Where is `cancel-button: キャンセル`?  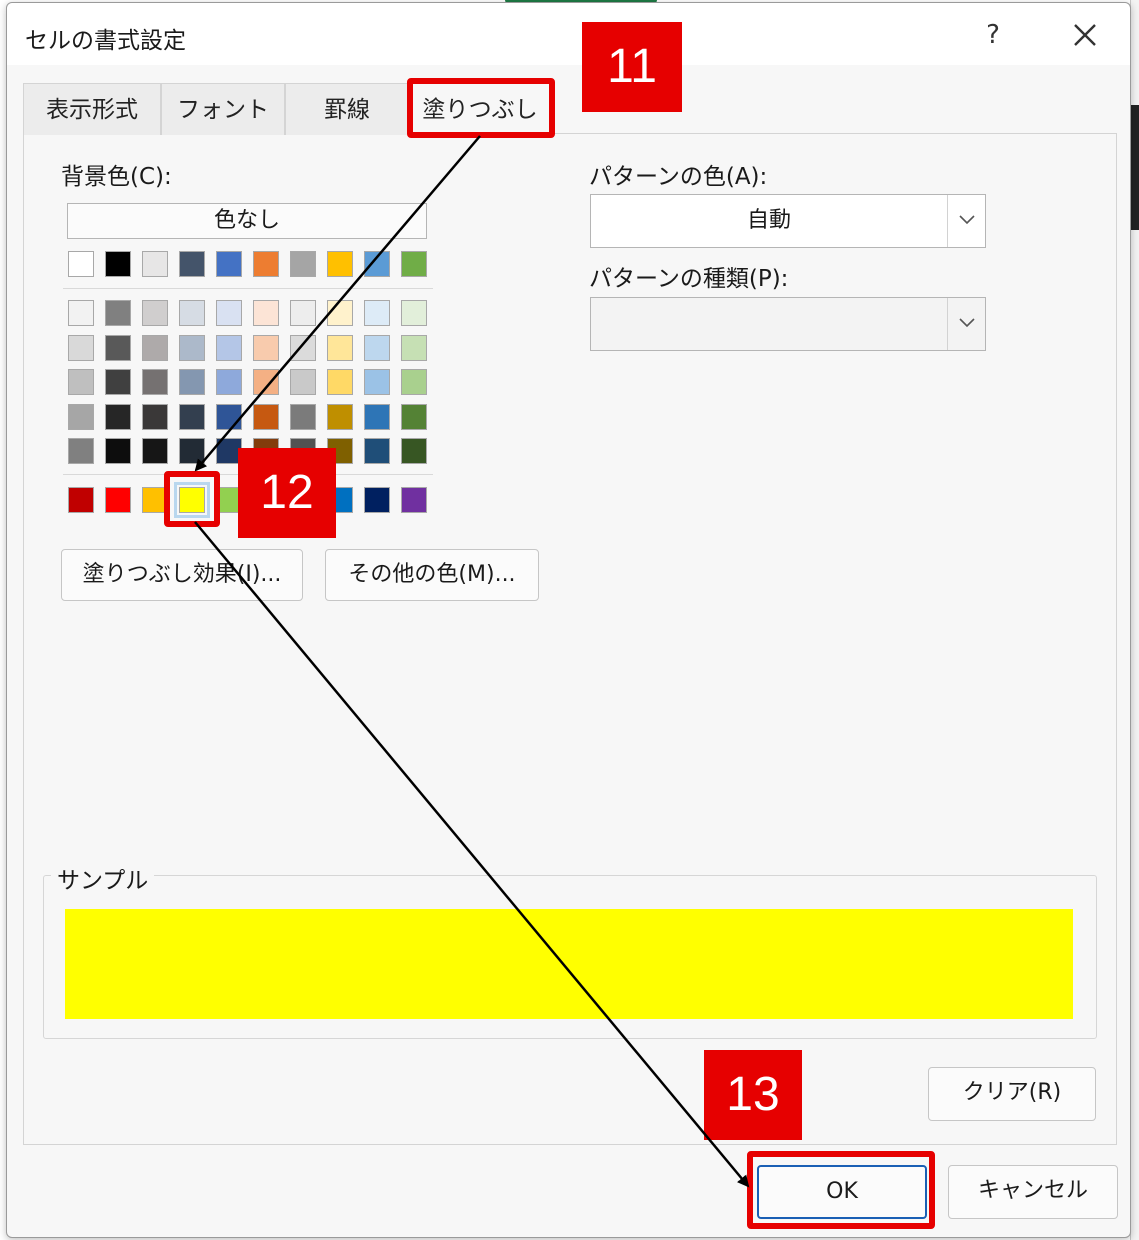
cancel-button: キャンセル is located at coordinates (1033, 1192).